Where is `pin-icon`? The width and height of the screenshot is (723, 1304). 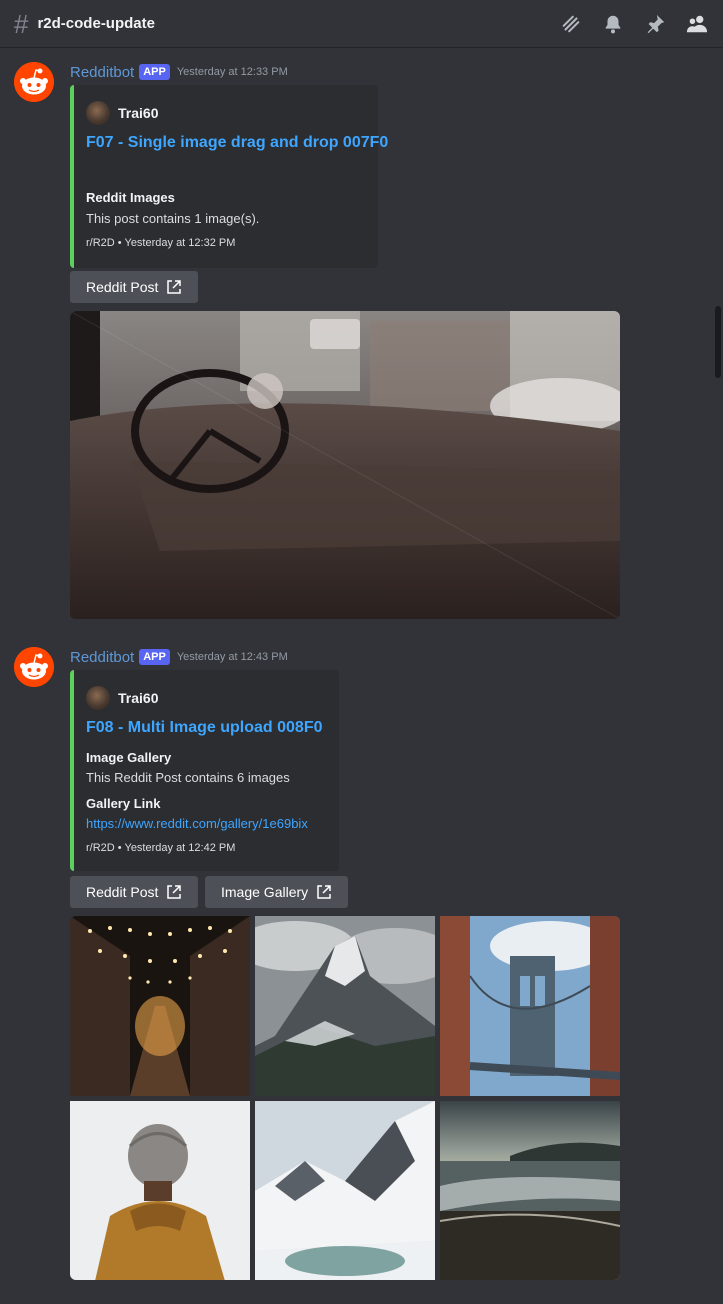 pin-icon is located at coordinates (655, 24).